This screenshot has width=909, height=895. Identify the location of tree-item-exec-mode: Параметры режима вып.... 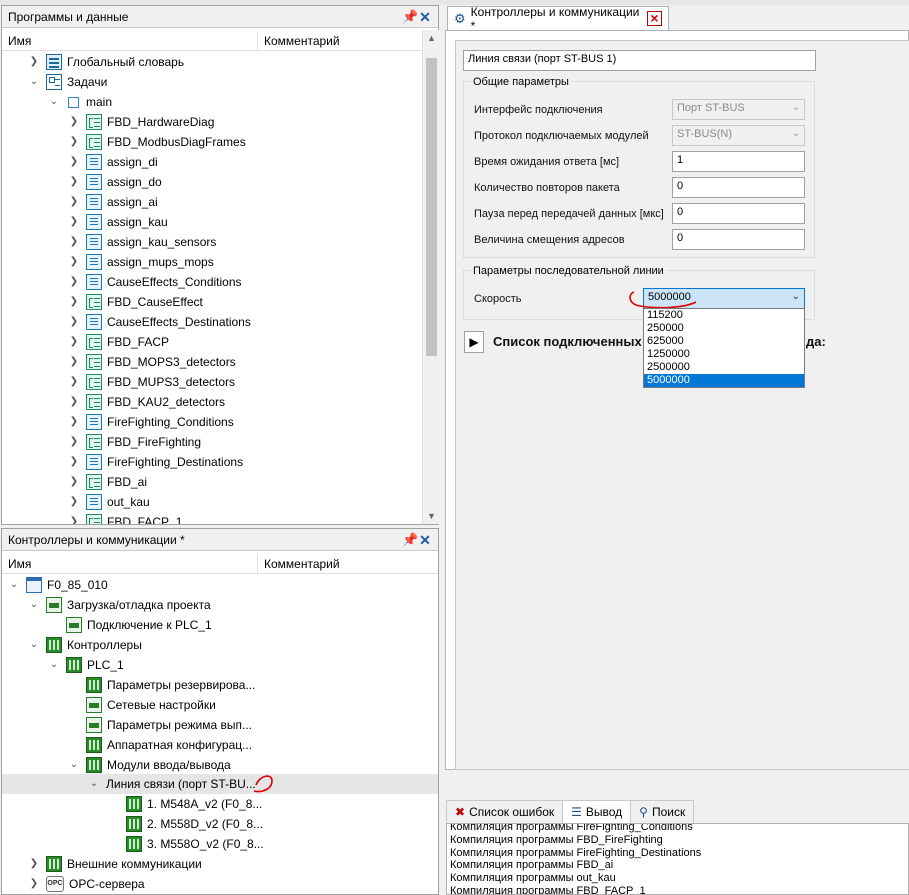
(169, 725).